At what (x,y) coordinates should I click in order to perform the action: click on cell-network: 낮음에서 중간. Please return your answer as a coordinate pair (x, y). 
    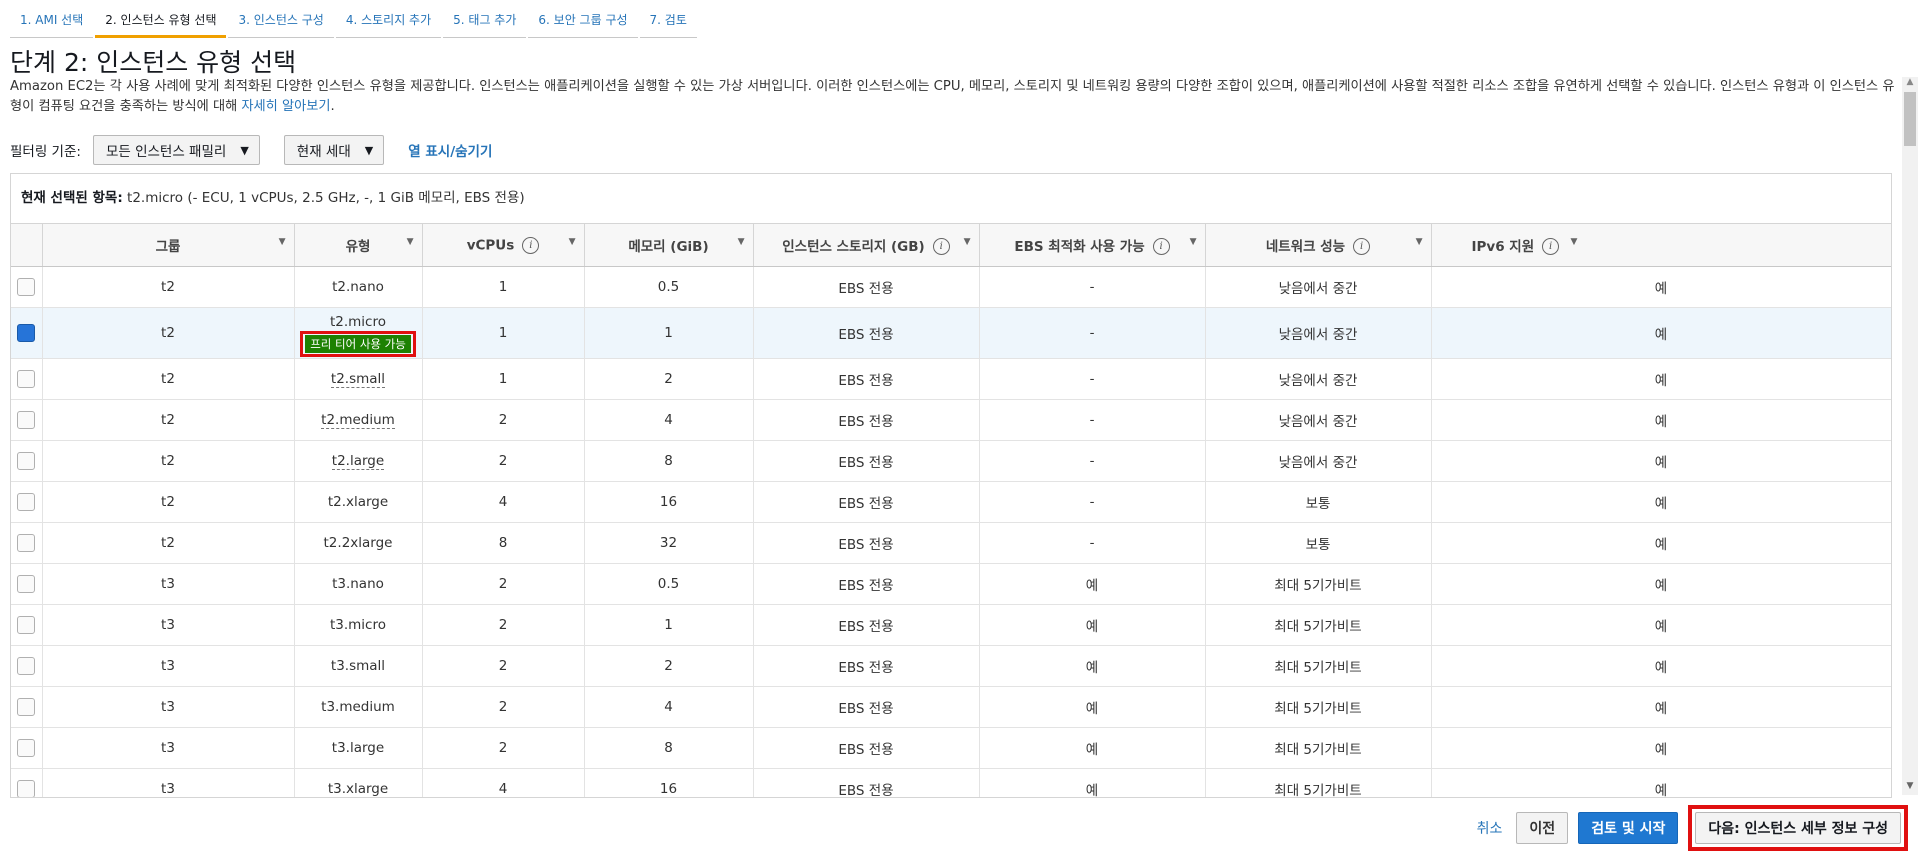
    Looking at the image, I should click on (1318, 461).